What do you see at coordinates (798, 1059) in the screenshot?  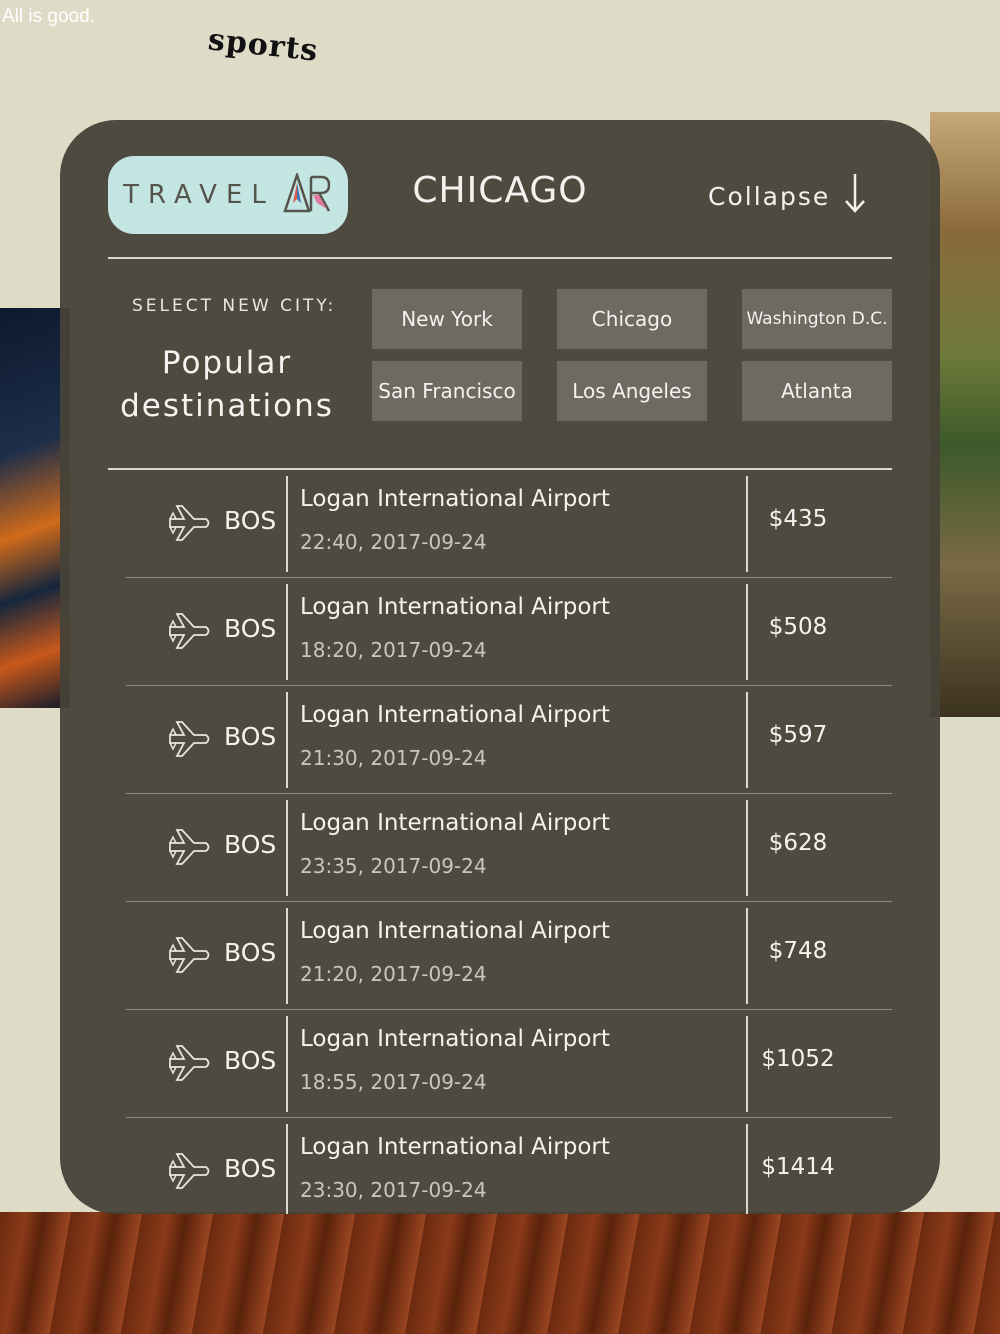 I see `flight-price: $1052` at bounding box center [798, 1059].